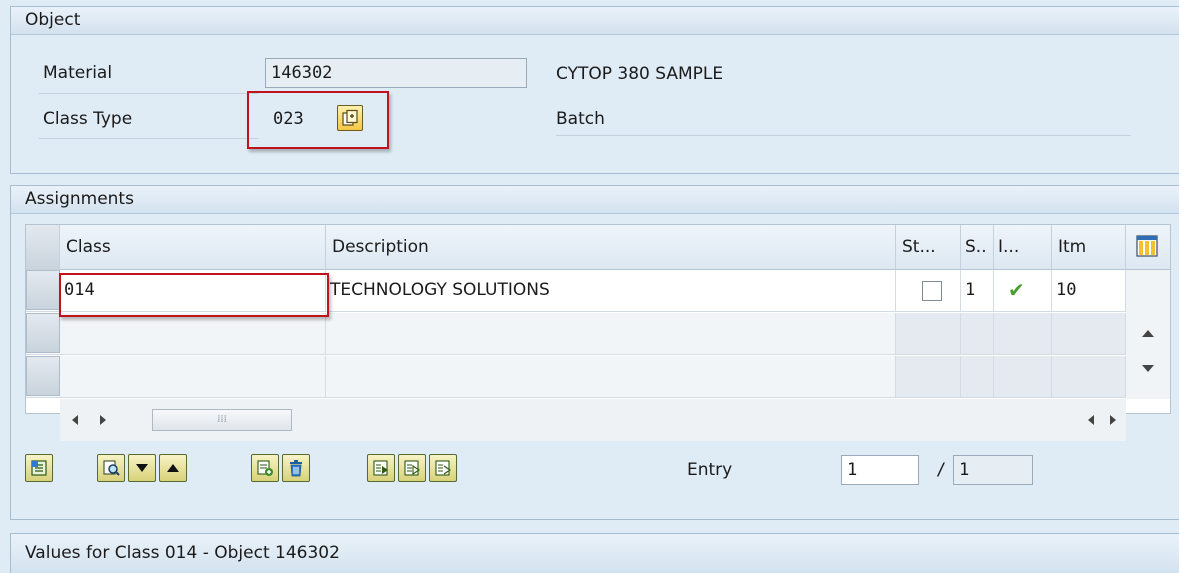  I want to click on copy-document-icon, so click(350, 117).